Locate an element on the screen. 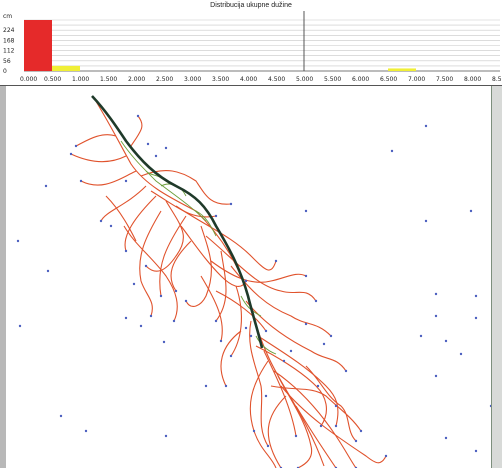 The width and height of the screenshot is (502, 473). y-tick-label: 112 is located at coordinates (9, 51).